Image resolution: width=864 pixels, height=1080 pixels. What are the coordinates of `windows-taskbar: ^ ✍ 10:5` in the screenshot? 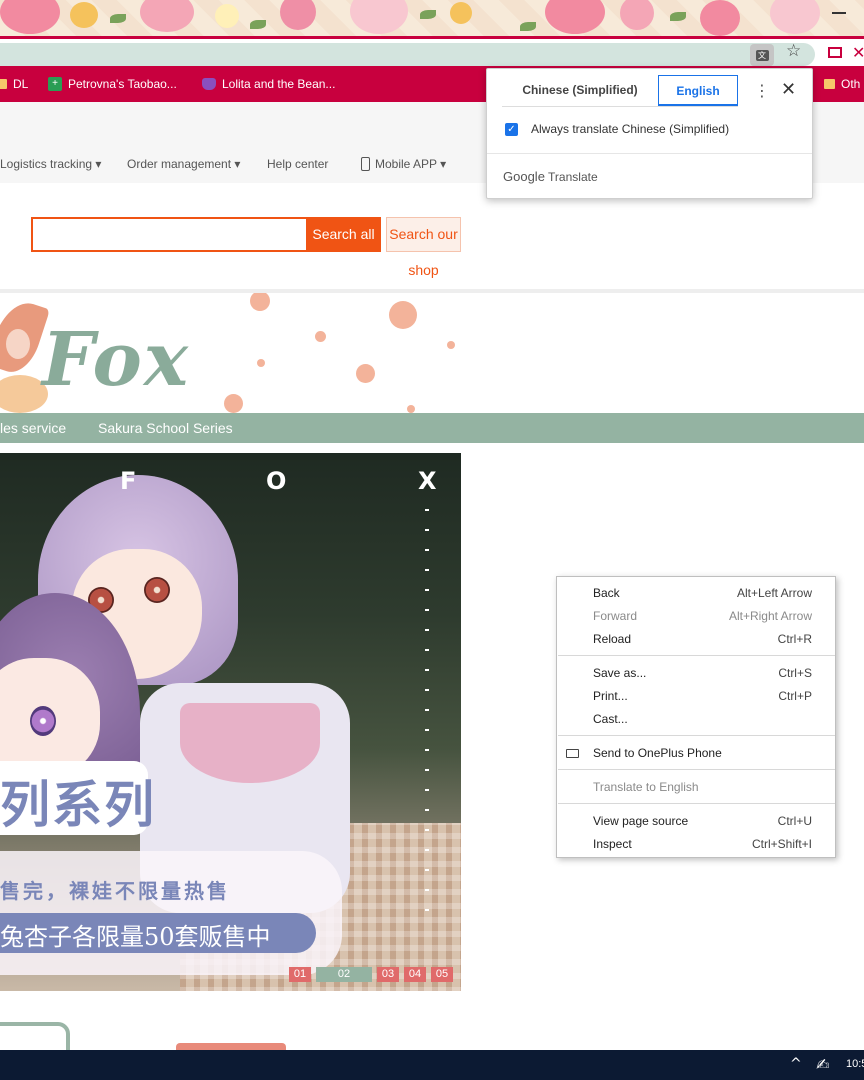 It's located at (432, 1065).